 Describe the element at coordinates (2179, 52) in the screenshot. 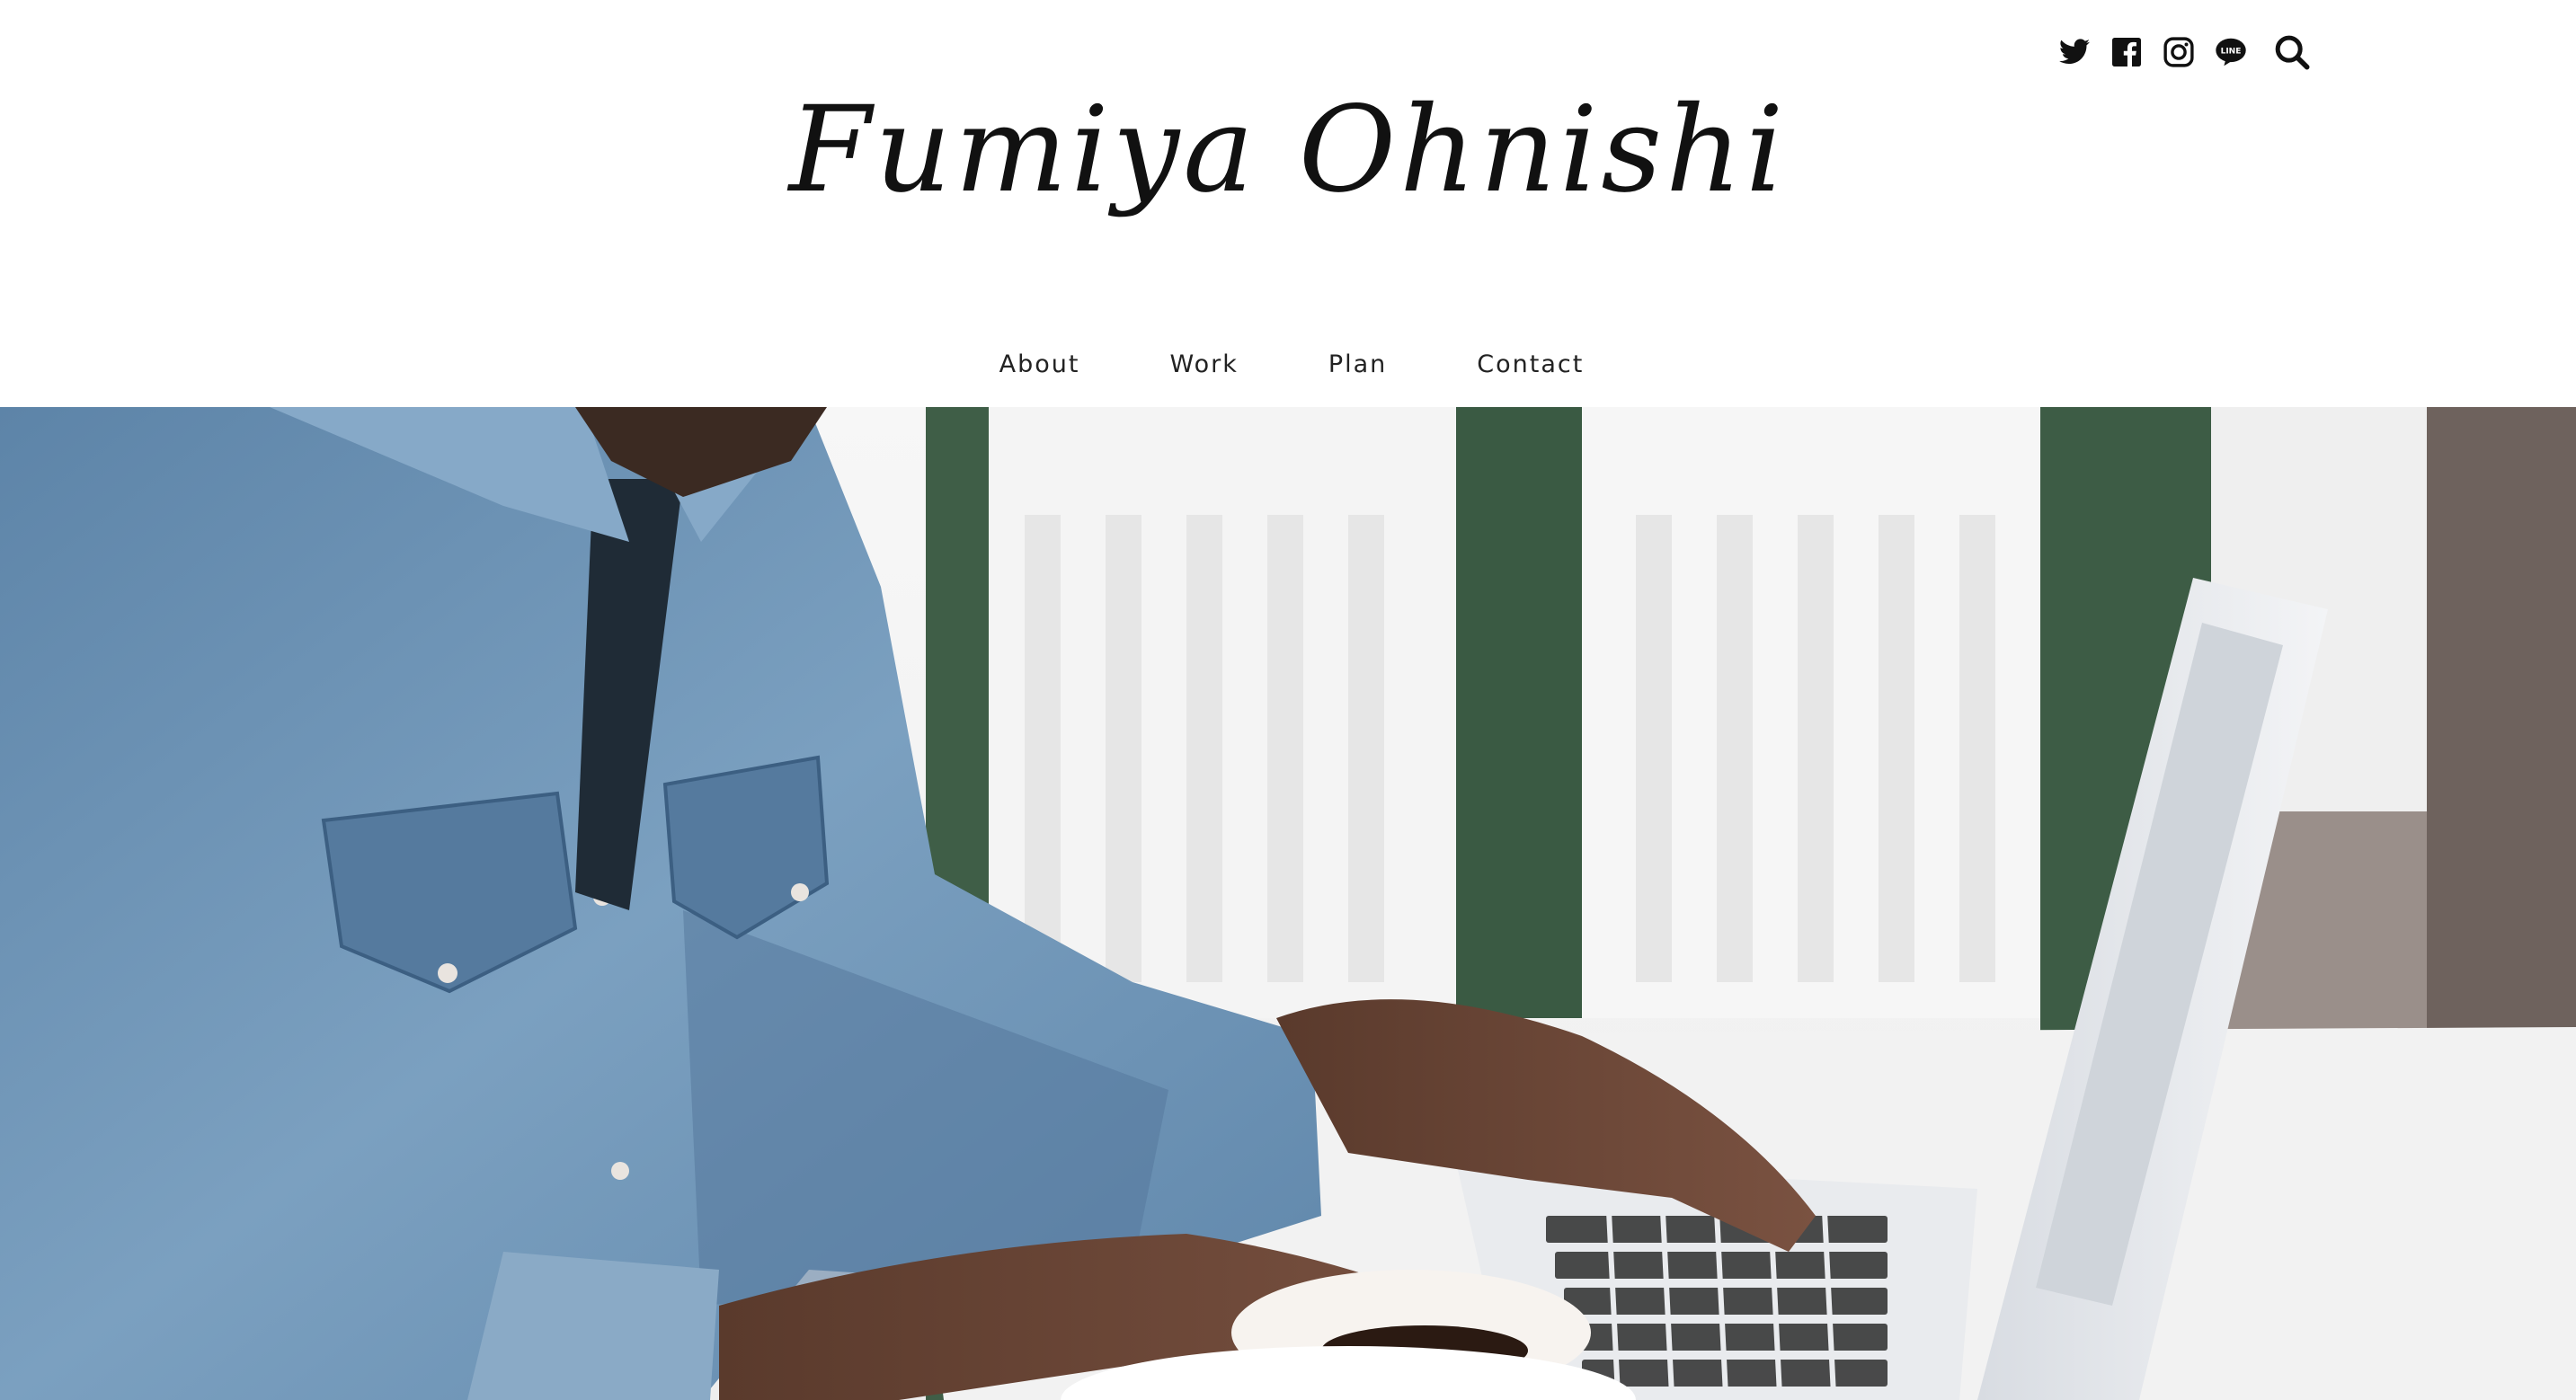

I see `instagram-icon` at that location.